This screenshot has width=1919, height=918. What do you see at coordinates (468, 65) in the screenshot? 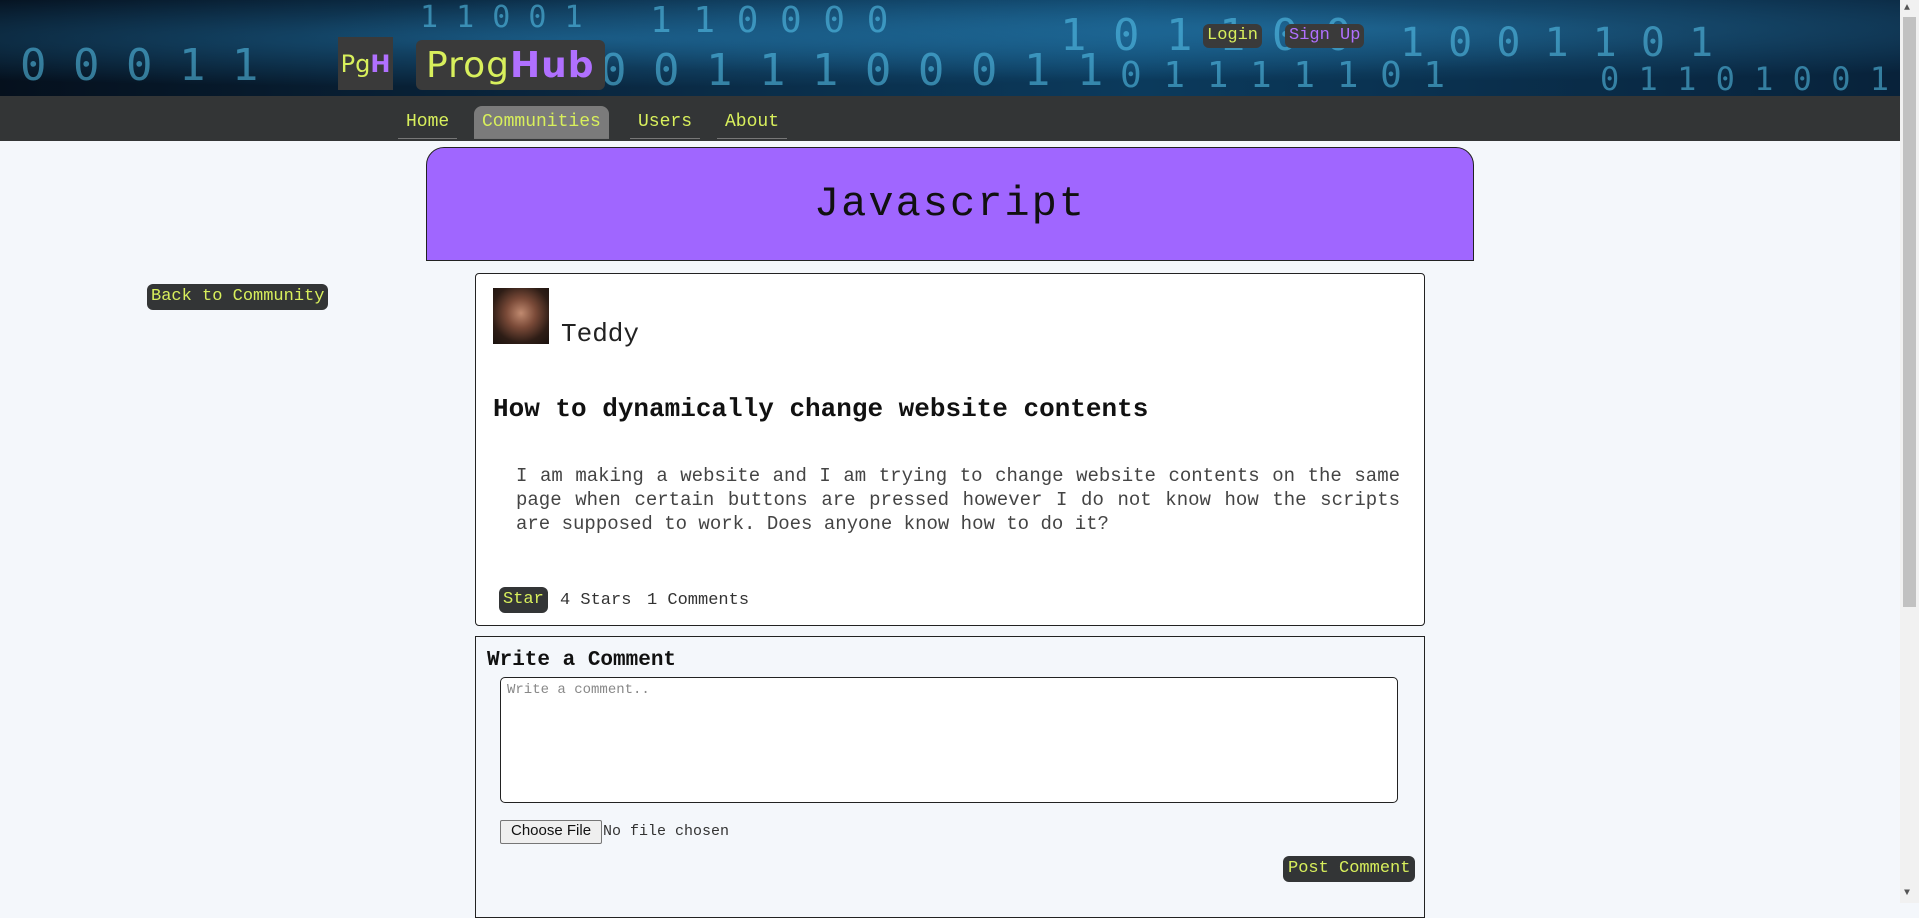
I see `brand-prefix: Prog` at bounding box center [468, 65].